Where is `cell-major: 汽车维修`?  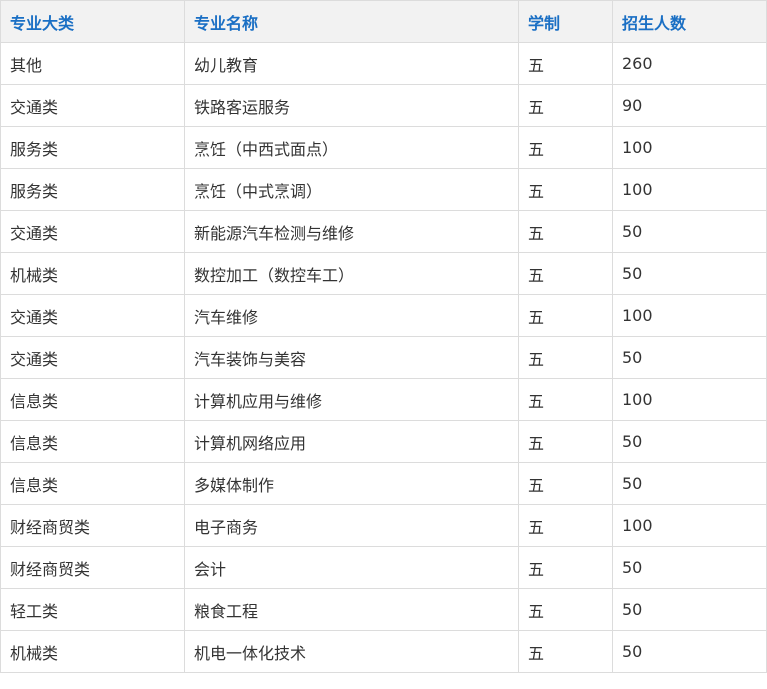
cell-major: 汽车维修 is located at coordinates (351, 315).